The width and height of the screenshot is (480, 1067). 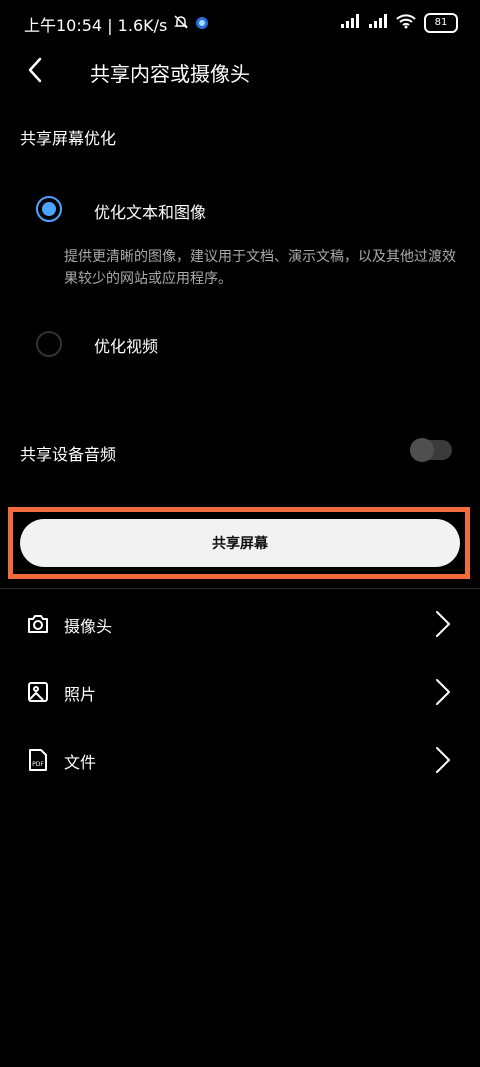 What do you see at coordinates (441, 23) in the screenshot?
I see `battery-icon: 81` at bounding box center [441, 23].